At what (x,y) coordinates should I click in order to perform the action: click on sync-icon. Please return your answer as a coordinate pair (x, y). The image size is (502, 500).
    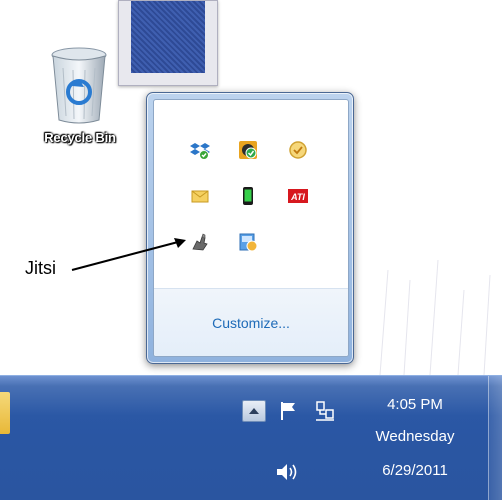
    Looking at the image, I should click on (248, 150).